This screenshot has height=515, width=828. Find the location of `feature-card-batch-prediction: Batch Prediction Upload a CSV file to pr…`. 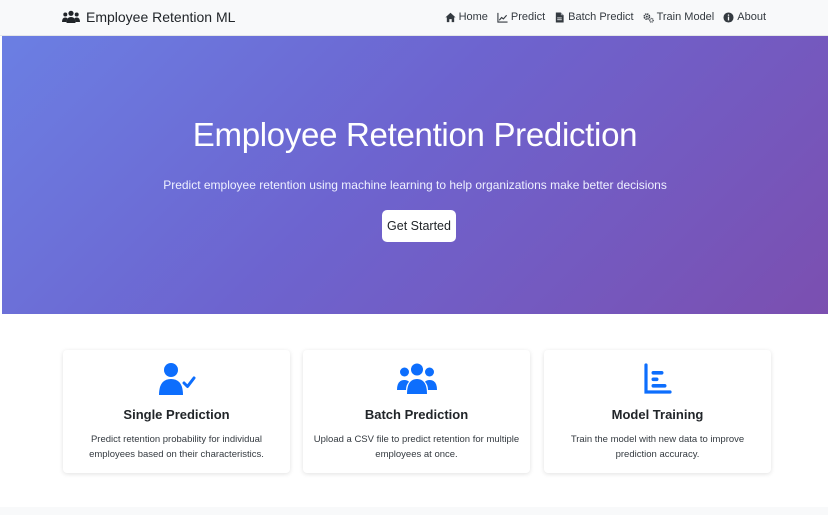

feature-card-batch-prediction: Batch Prediction Upload a CSV file to pr… is located at coordinates (416, 411).